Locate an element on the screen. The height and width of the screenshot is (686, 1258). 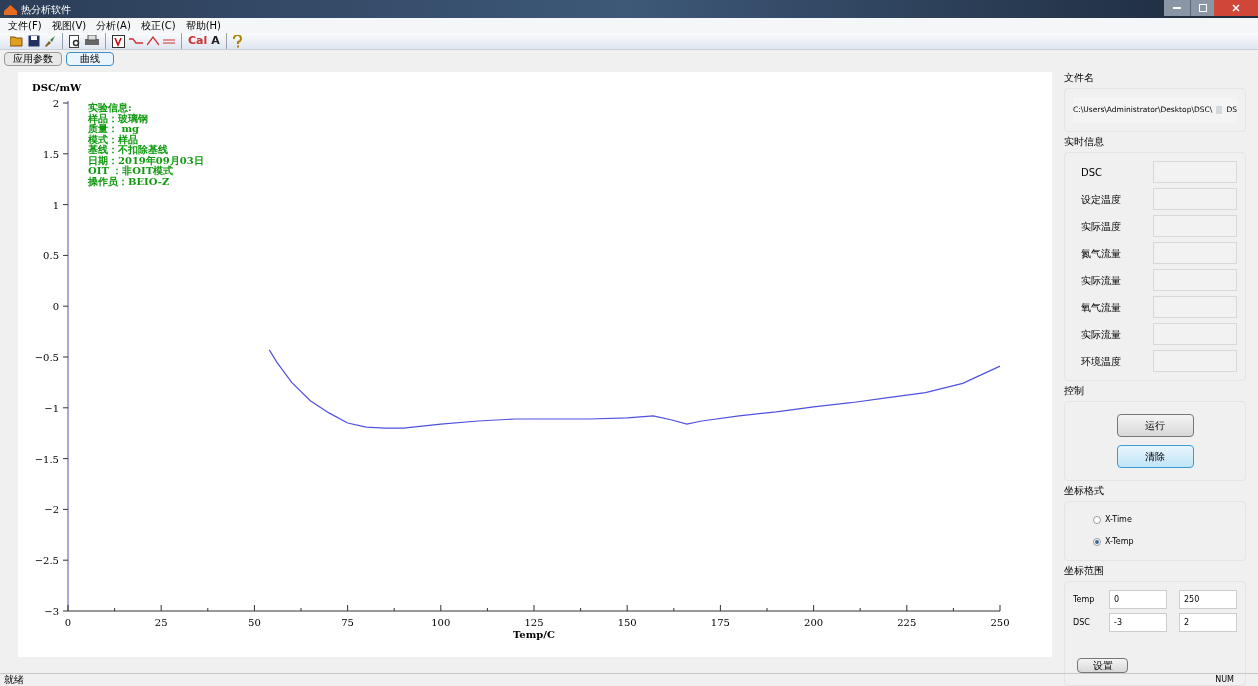
y-tick-label: 2 is located at coordinates (55, 103).